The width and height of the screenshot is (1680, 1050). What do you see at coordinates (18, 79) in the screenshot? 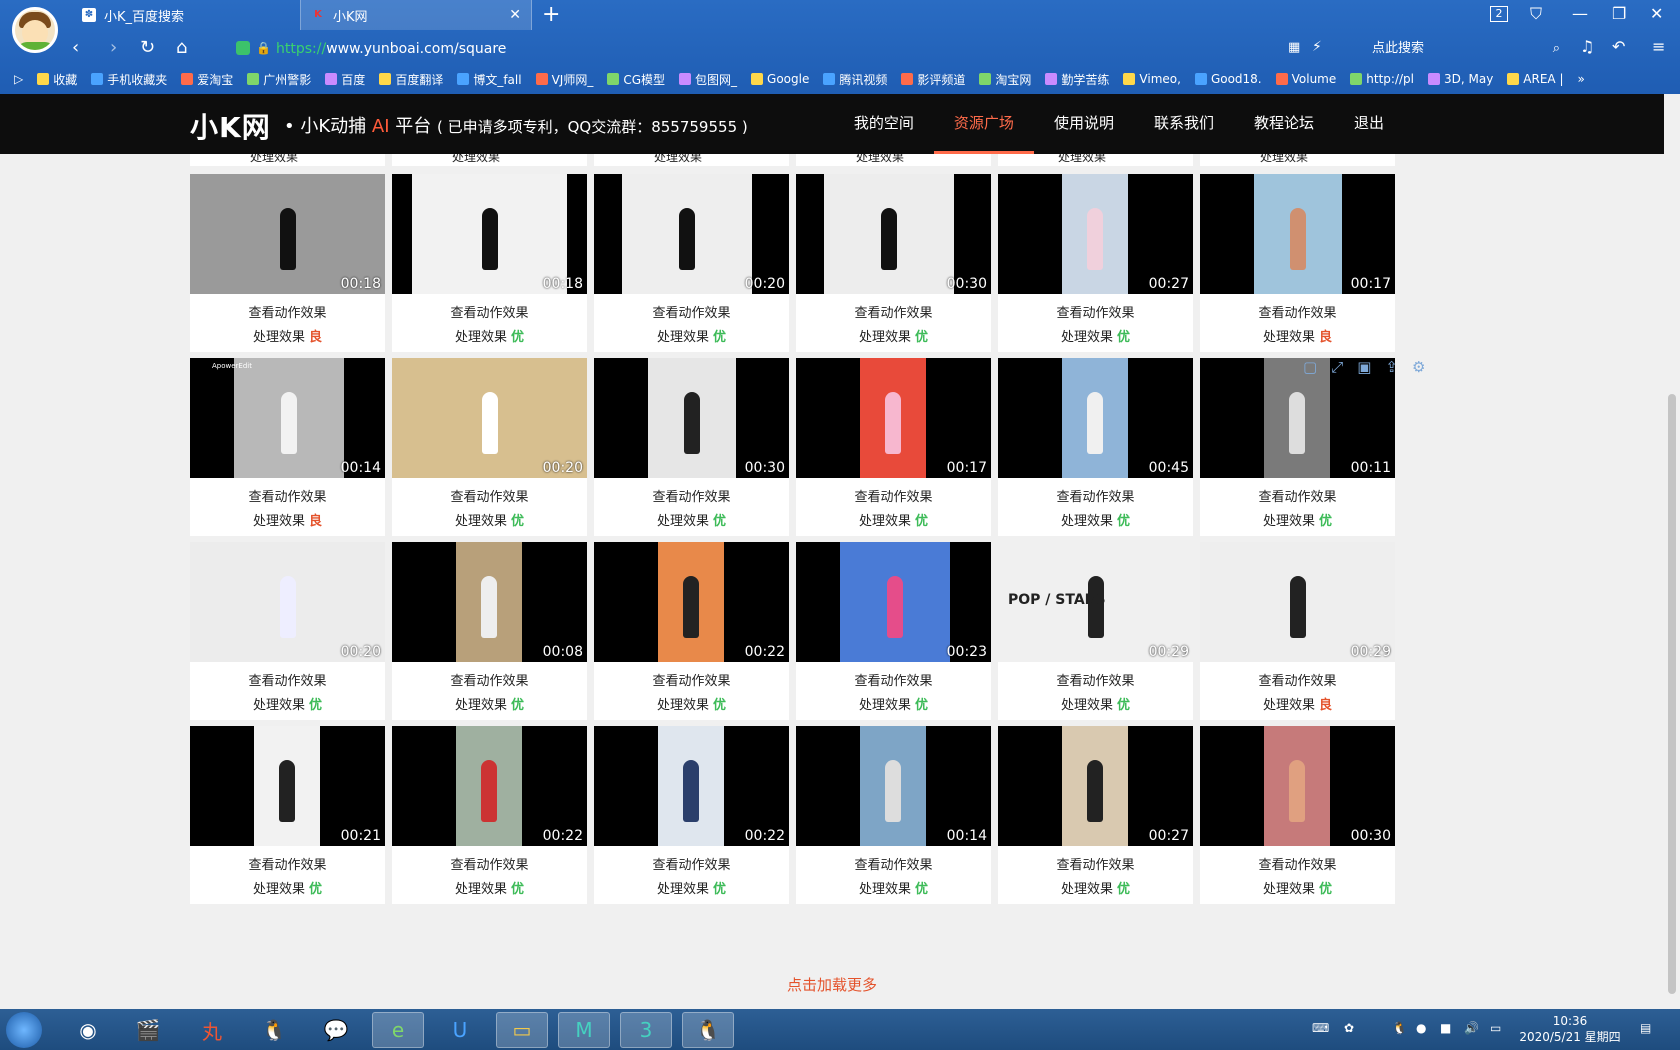
I see `bookmark-toggle-icon: ▷` at bounding box center [18, 79].